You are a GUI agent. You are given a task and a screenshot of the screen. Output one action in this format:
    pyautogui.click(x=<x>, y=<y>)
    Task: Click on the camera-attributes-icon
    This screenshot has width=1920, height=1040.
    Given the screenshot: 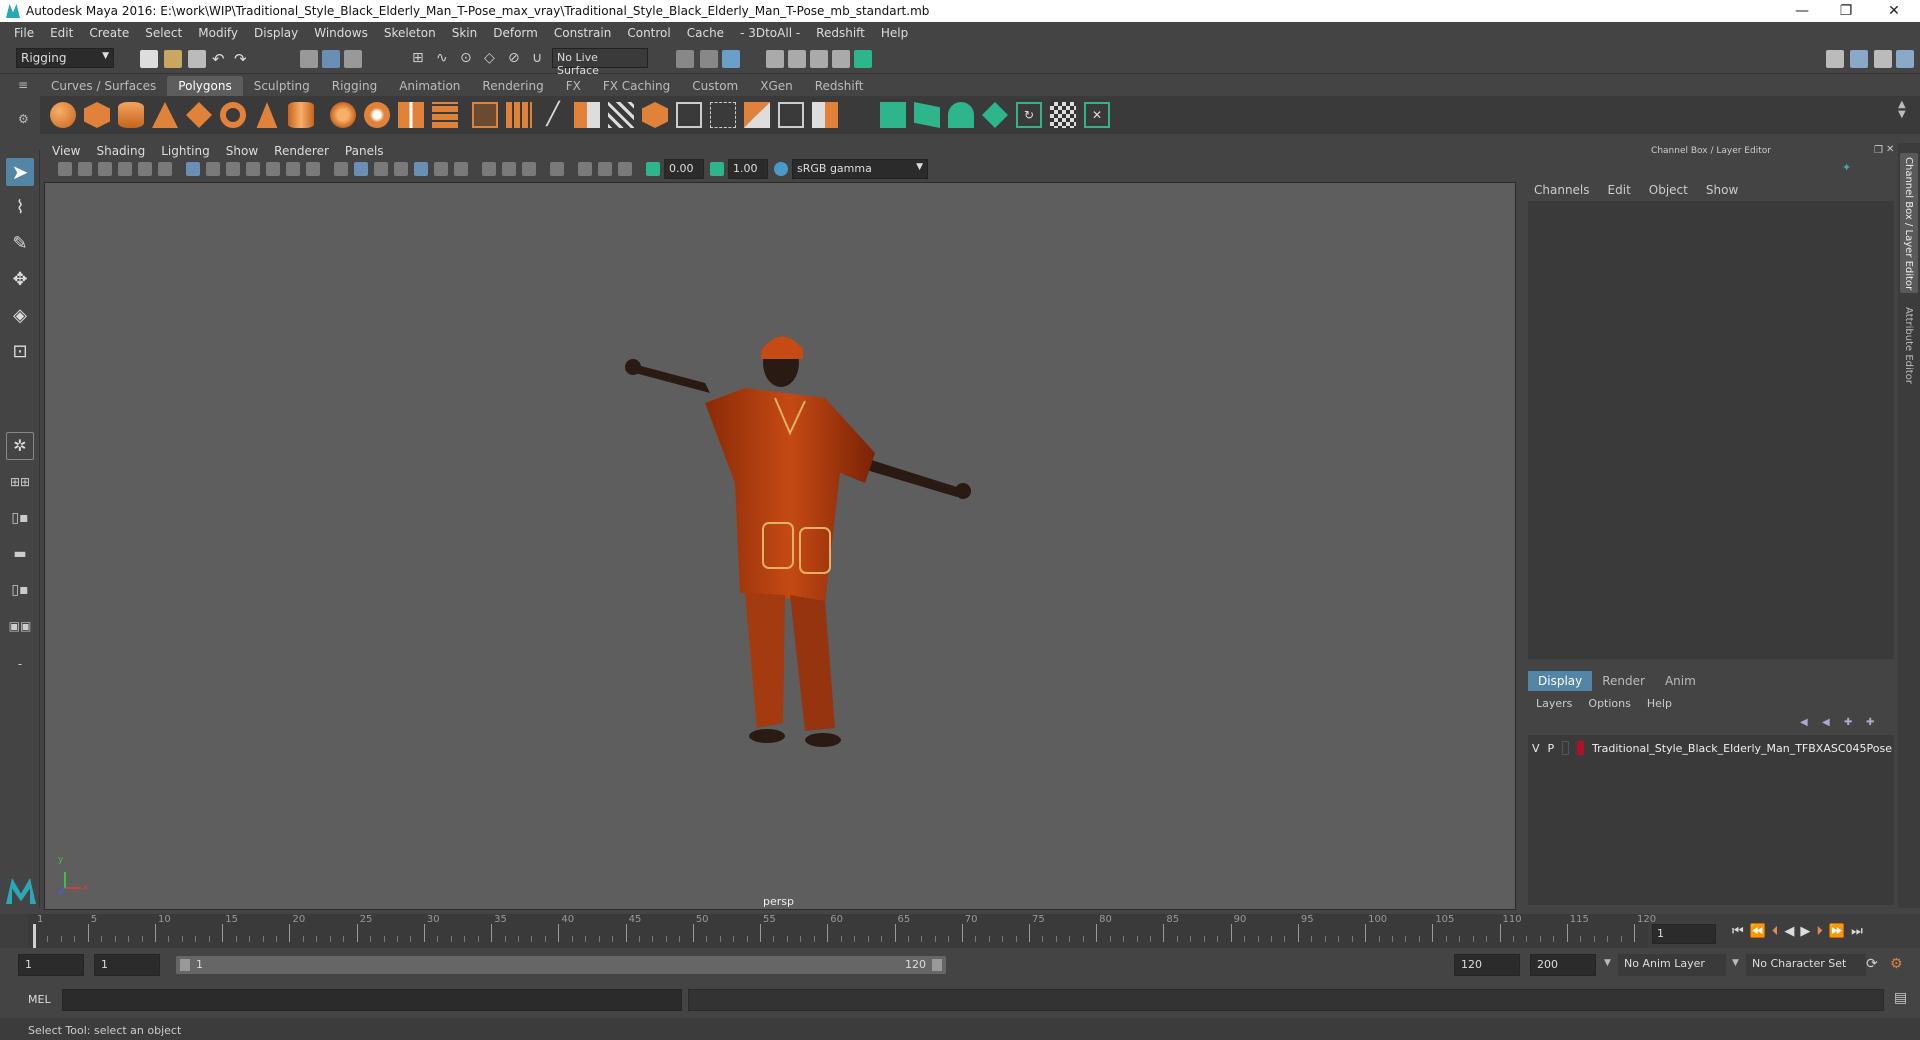 What is the action you would take?
    pyautogui.click(x=85, y=169)
    